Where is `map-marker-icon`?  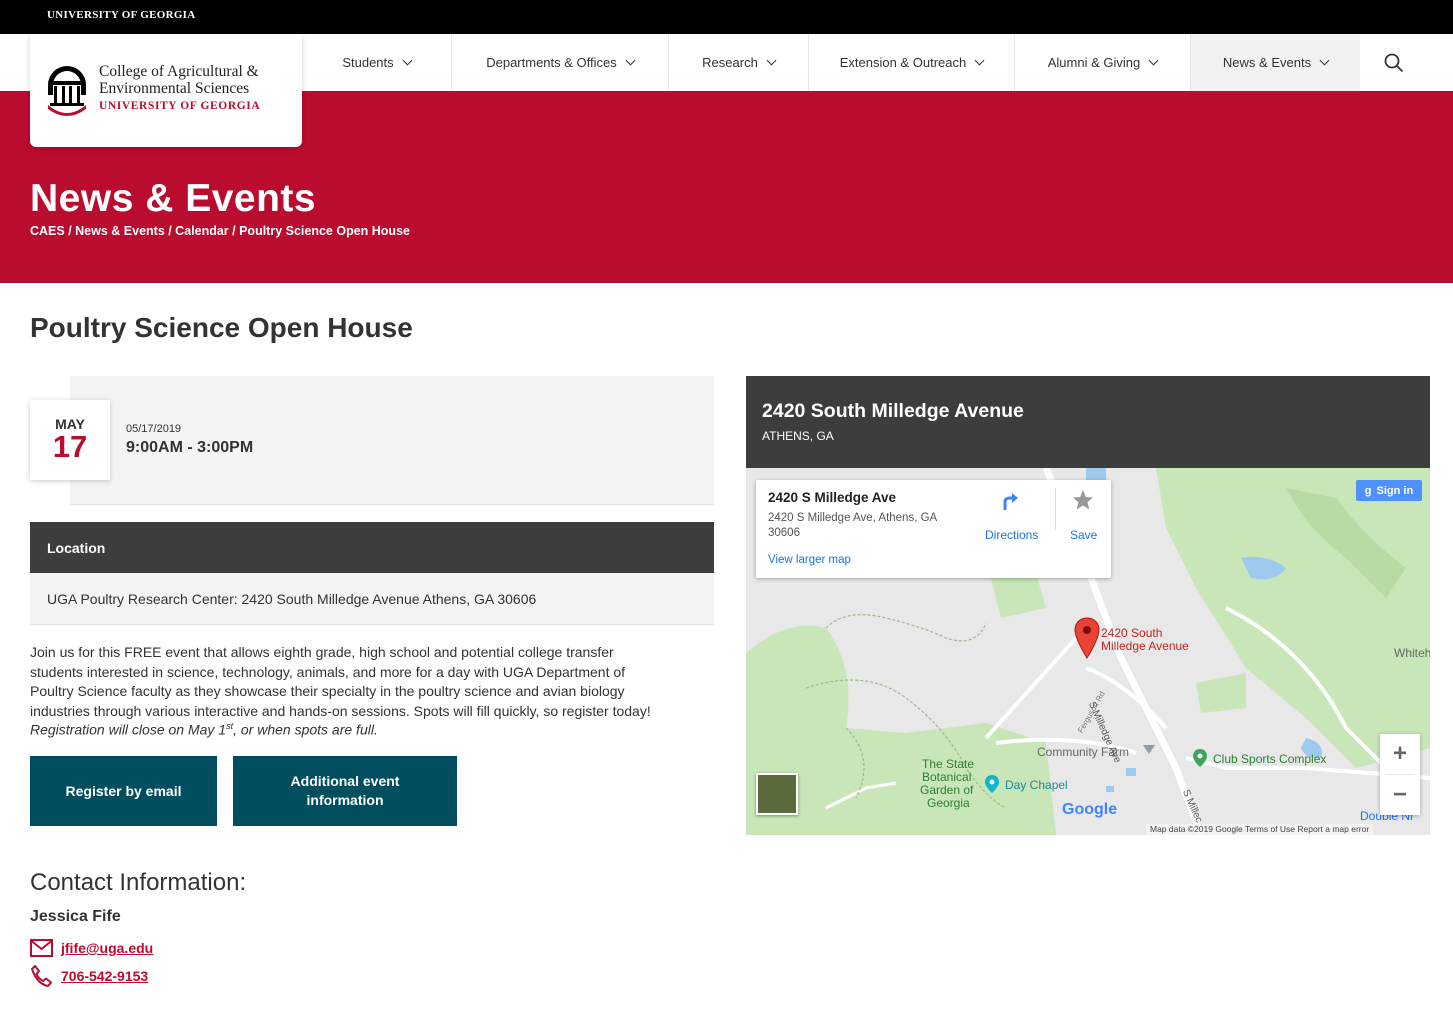
map-marker-icon is located at coordinates (1087, 638).